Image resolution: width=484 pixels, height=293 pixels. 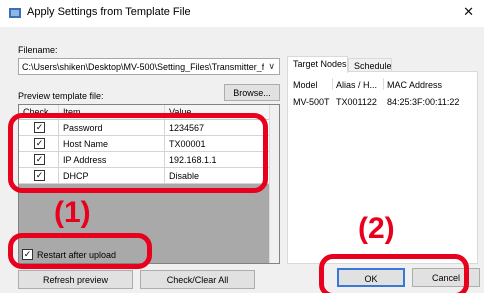 I want to click on annotation-label-2: (2), so click(x=376, y=228).